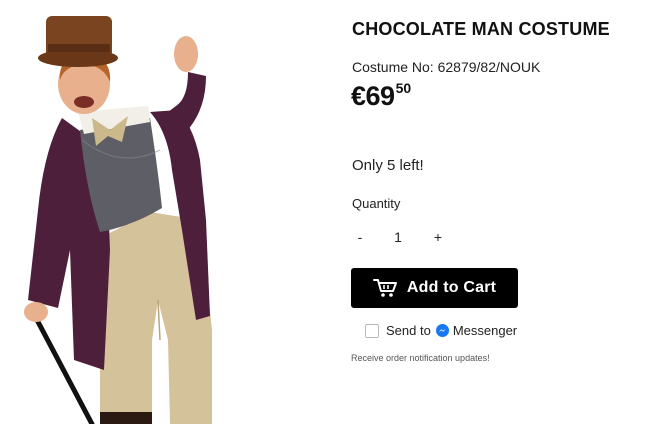  I want to click on stock-status: Only 5 left!, so click(388, 165).